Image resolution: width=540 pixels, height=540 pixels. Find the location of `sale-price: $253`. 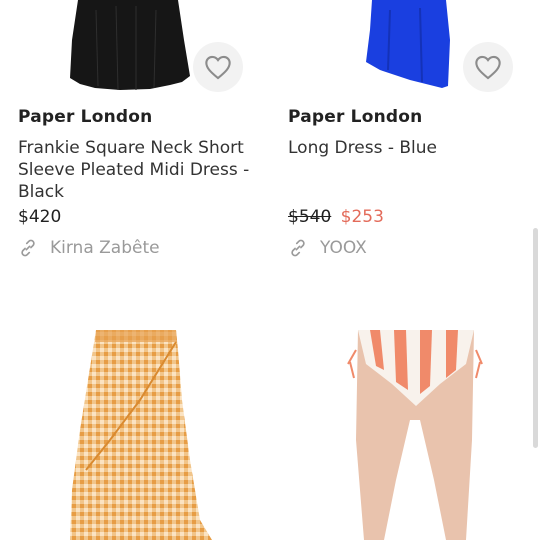

sale-price: $253 is located at coordinates (362, 217).